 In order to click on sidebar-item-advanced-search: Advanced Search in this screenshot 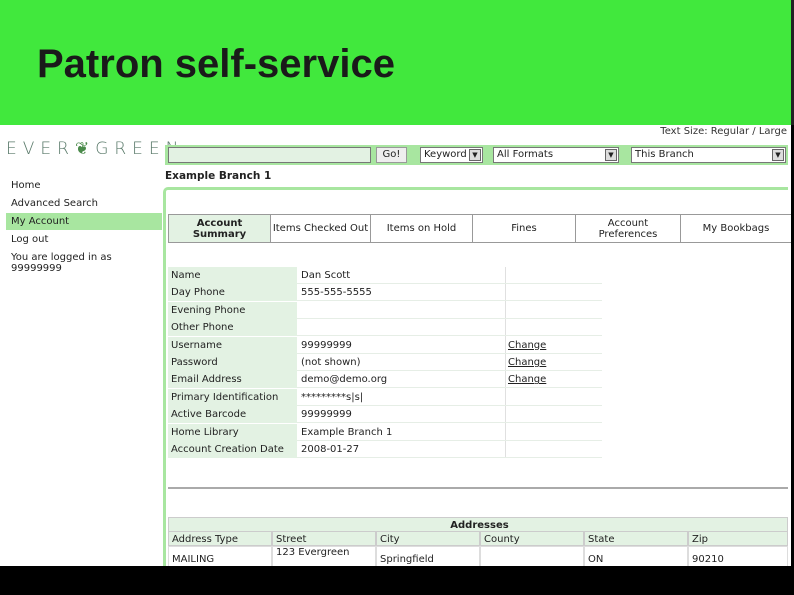, I will do `click(84, 203)`.